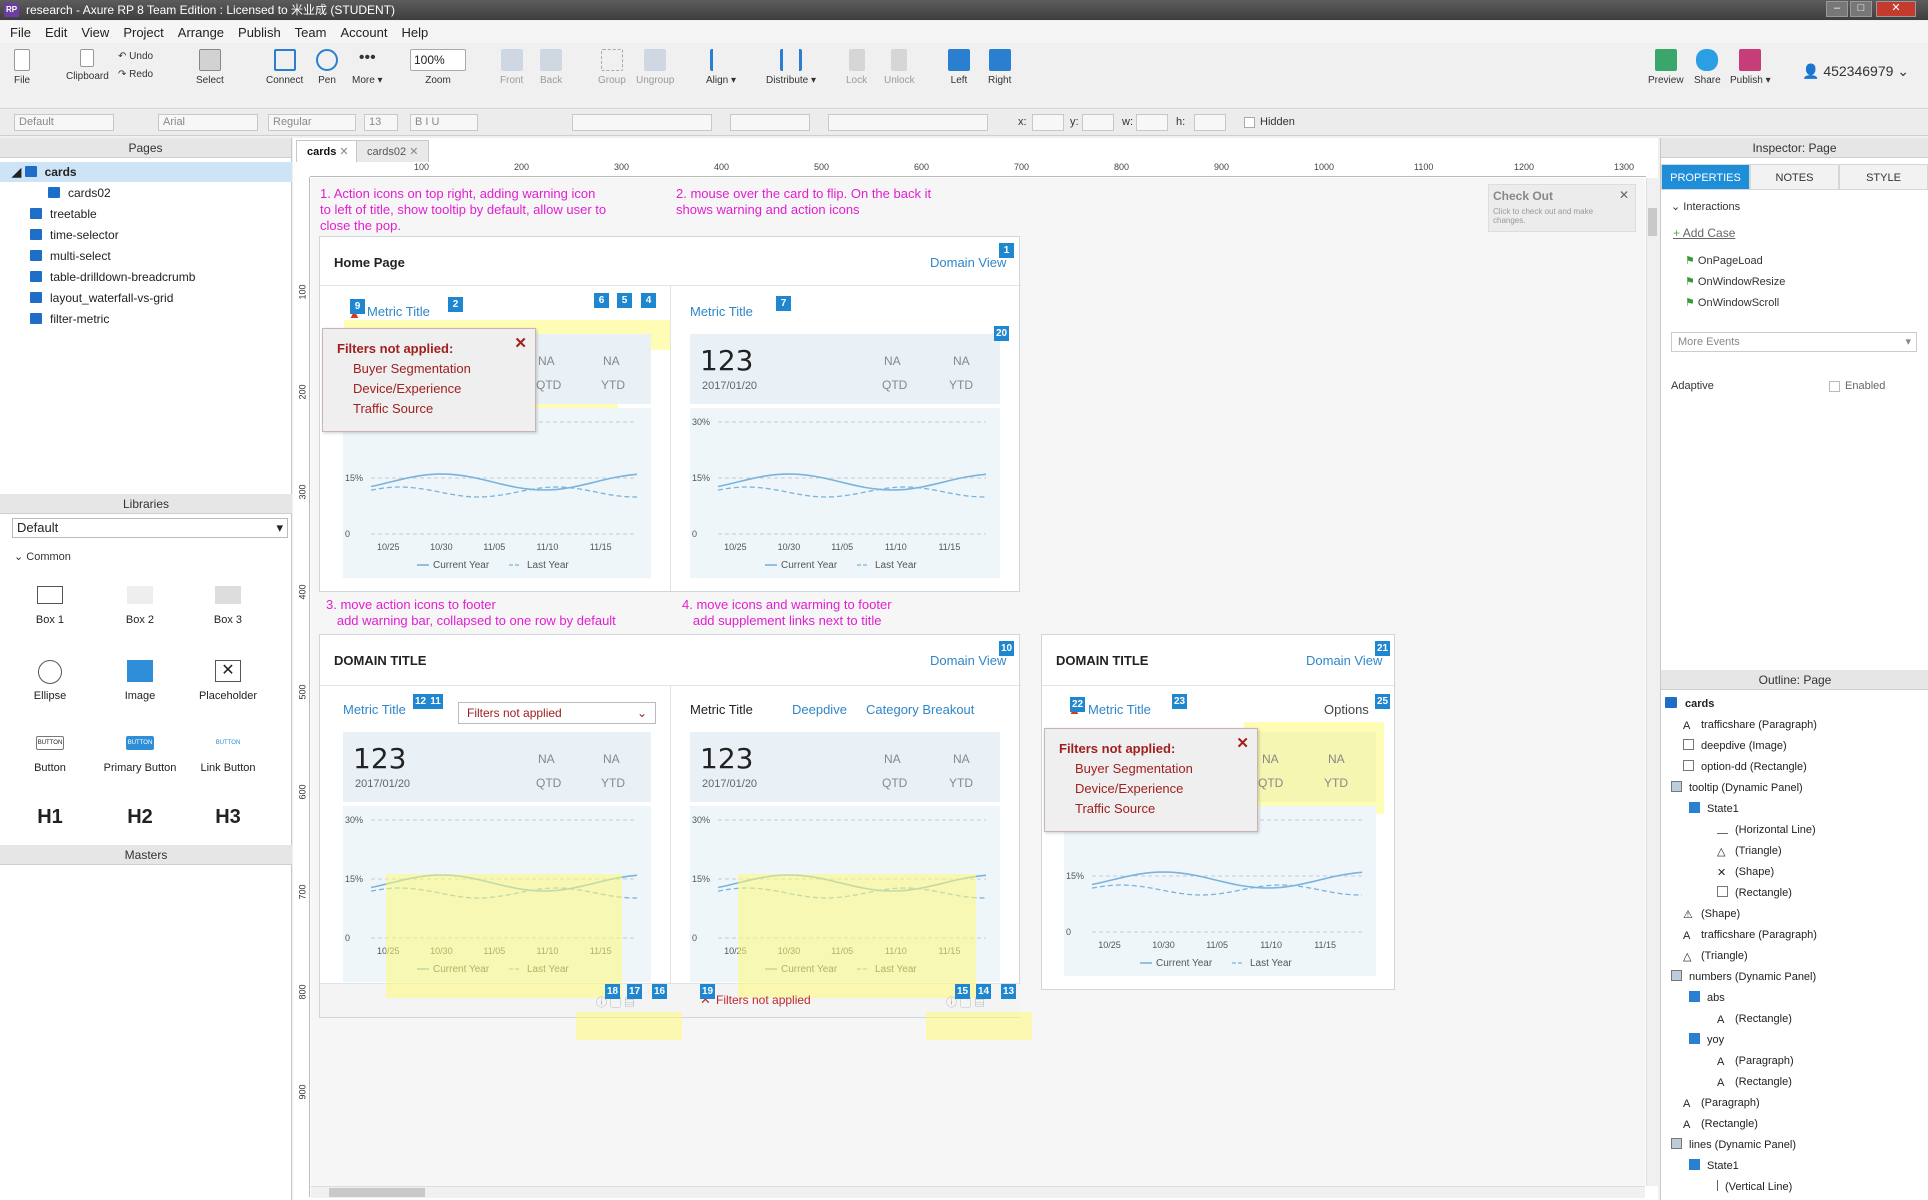  Describe the element at coordinates (1706, 1040) in the screenshot. I see `outline-item: yoy` at that location.